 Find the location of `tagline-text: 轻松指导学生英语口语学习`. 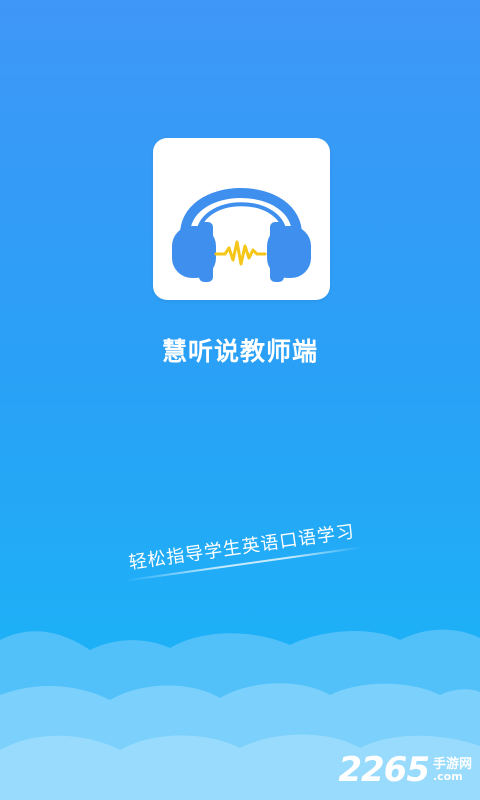

tagline-text: 轻松指导学生英语口语学习 is located at coordinates (242, 547).